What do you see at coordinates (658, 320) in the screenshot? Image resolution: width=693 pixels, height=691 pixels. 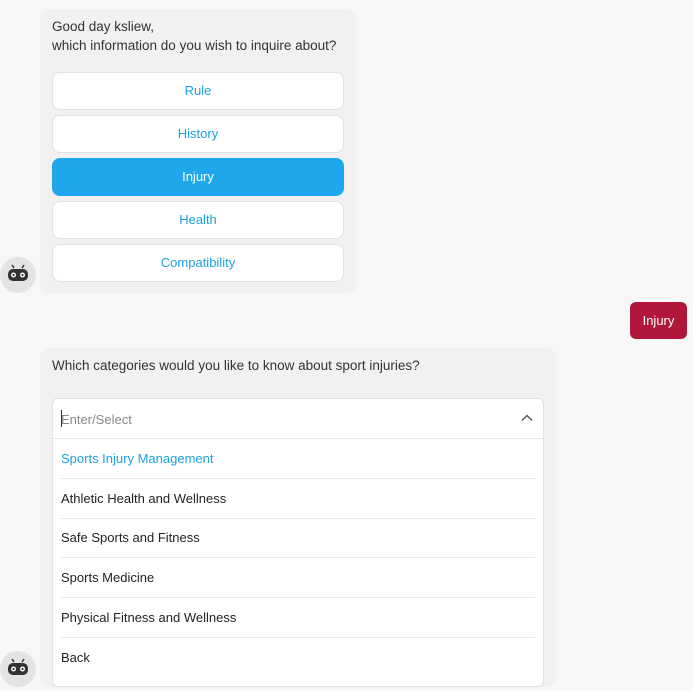 I see `user-message: Injury` at bounding box center [658, 320].